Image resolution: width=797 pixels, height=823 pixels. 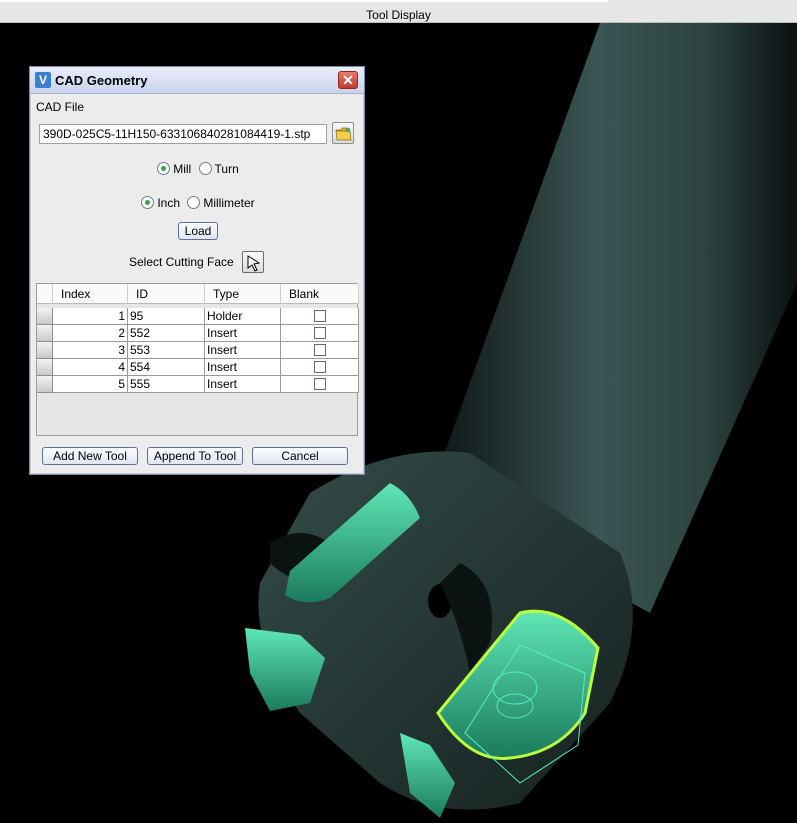 What do you see at coordinates (243, 294) in the screenshot?
I see `col-type: Type` at bounding box center [243, 294].